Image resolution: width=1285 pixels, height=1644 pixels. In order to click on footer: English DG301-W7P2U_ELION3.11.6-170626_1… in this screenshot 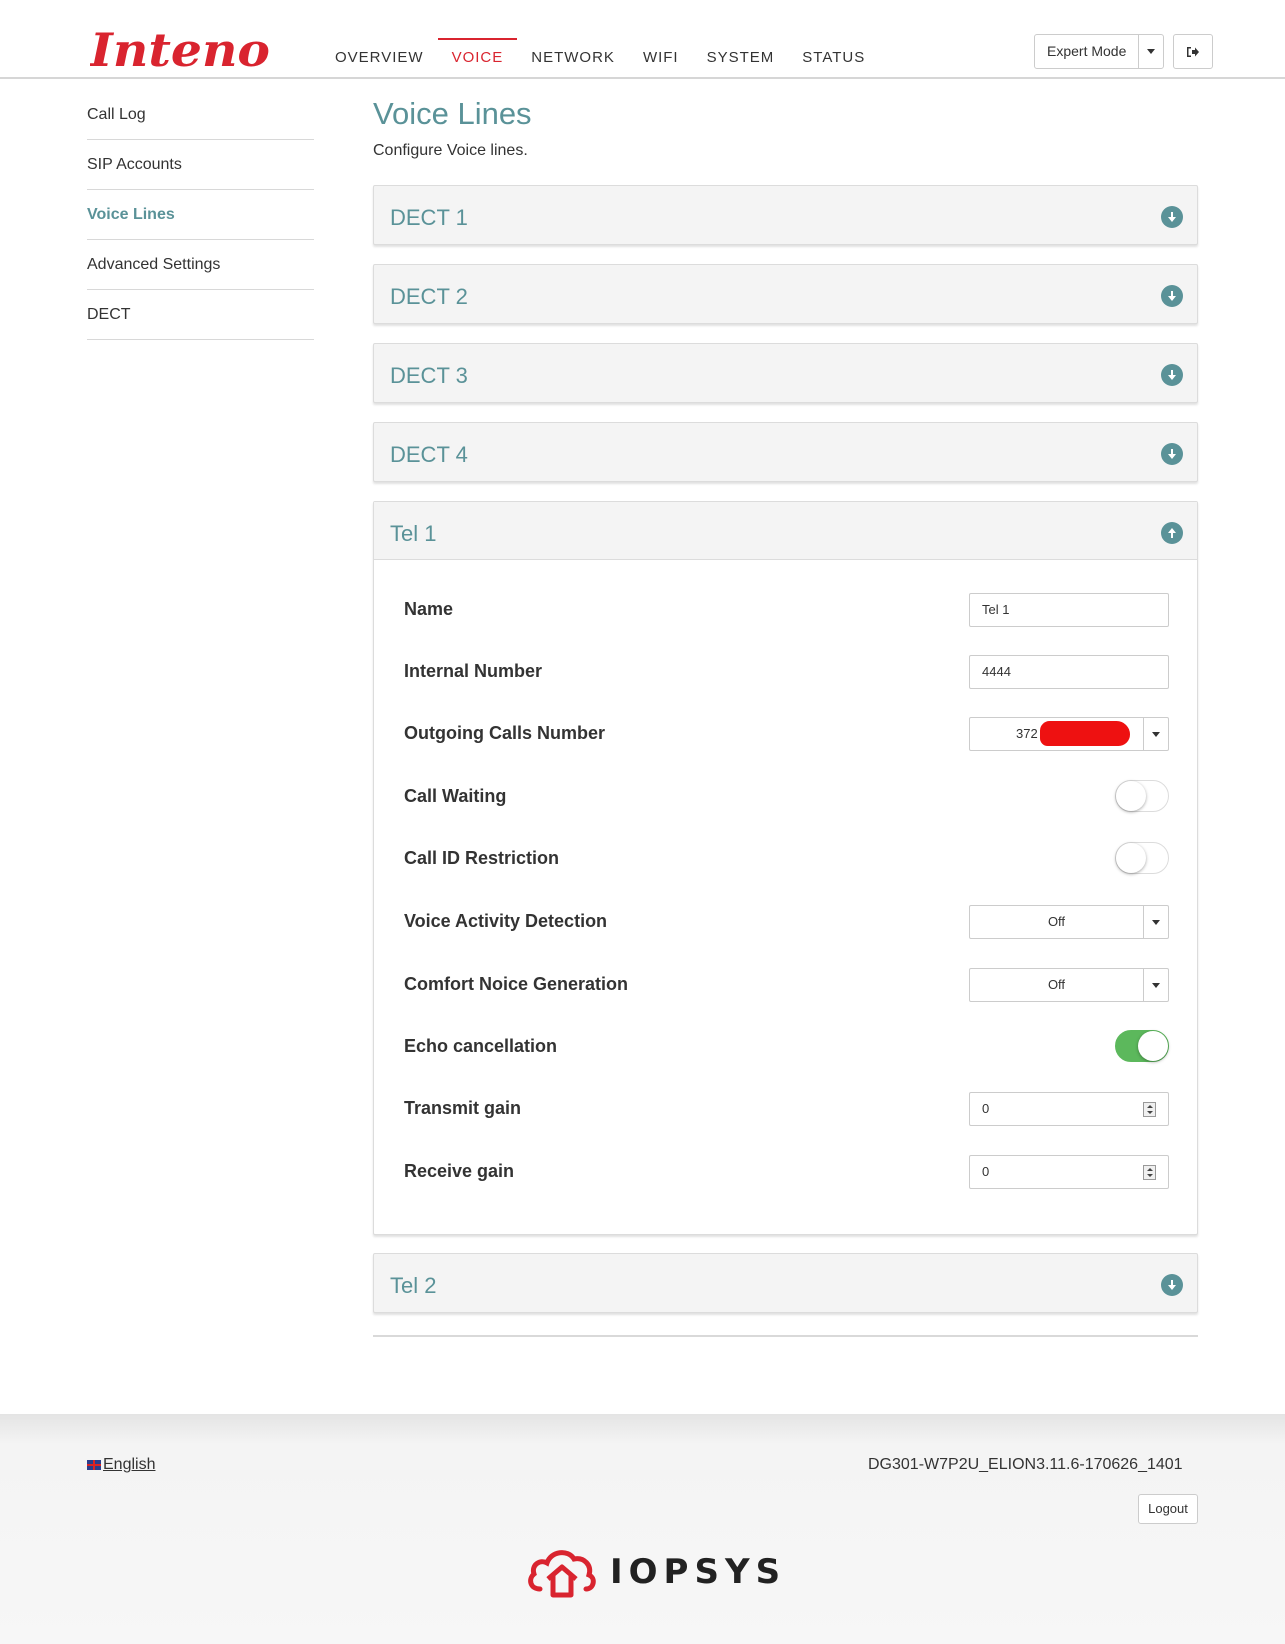, I will do `click(642, 1529)`.